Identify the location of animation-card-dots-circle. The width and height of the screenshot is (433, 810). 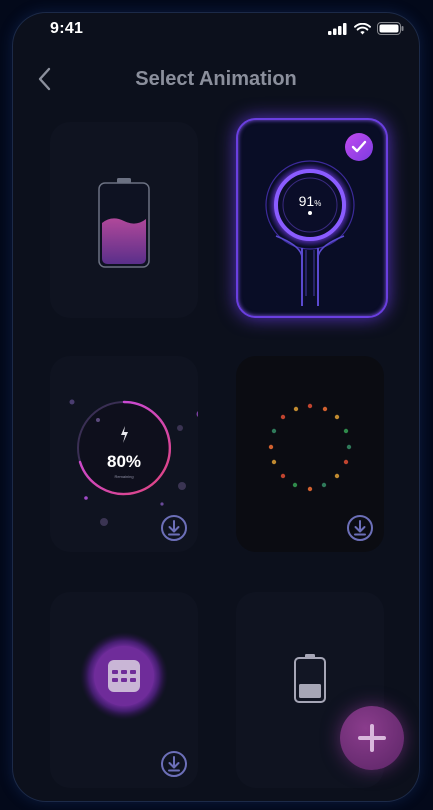
(310, 454).